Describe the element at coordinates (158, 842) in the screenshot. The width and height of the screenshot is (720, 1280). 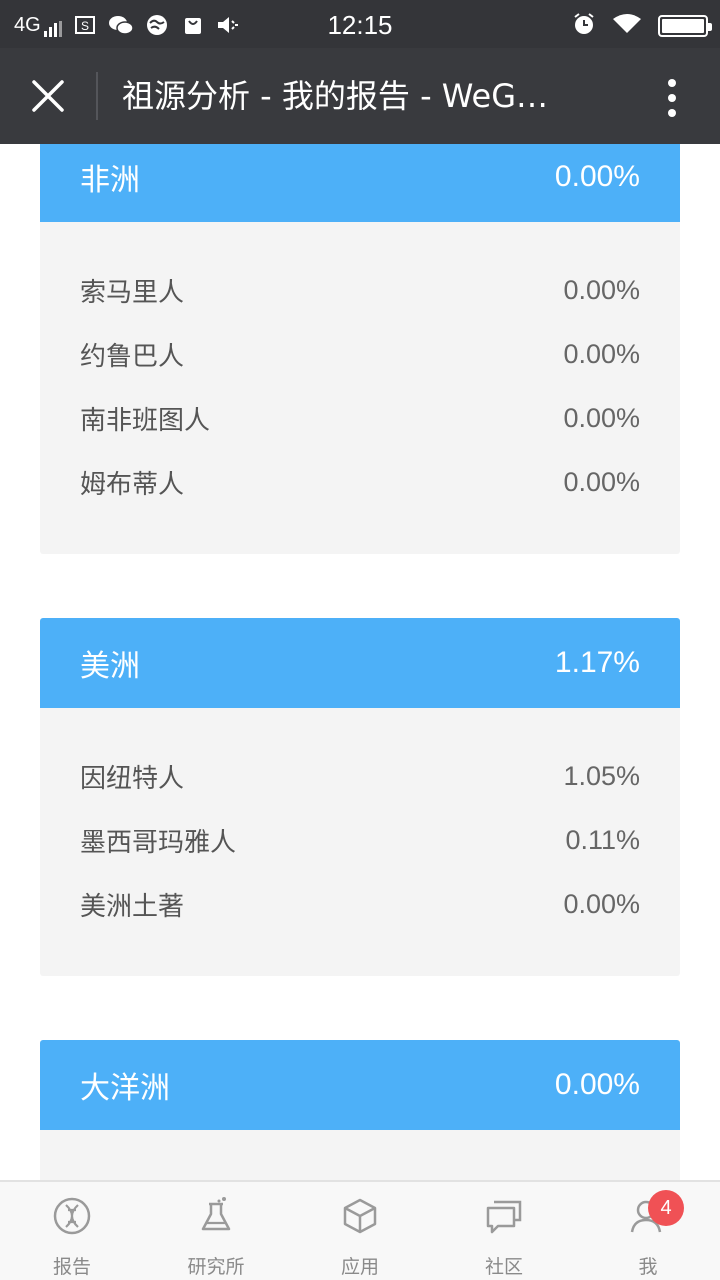
I see `population-name: 墨西哥玛雅人` at that location.